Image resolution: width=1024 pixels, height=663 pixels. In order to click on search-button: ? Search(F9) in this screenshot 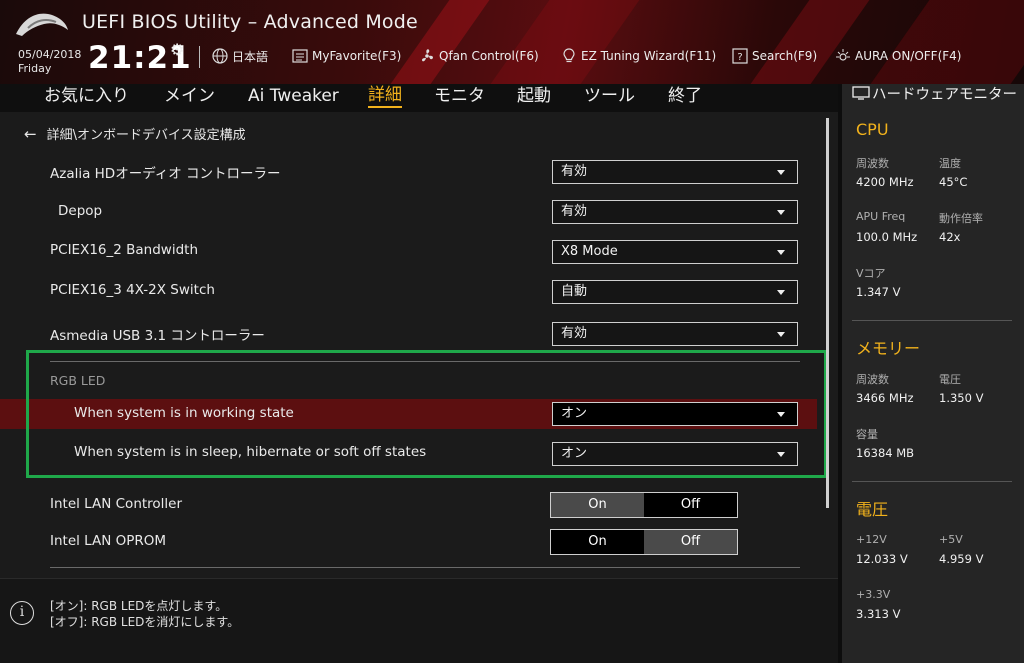, I will do `click(774, 56)`.